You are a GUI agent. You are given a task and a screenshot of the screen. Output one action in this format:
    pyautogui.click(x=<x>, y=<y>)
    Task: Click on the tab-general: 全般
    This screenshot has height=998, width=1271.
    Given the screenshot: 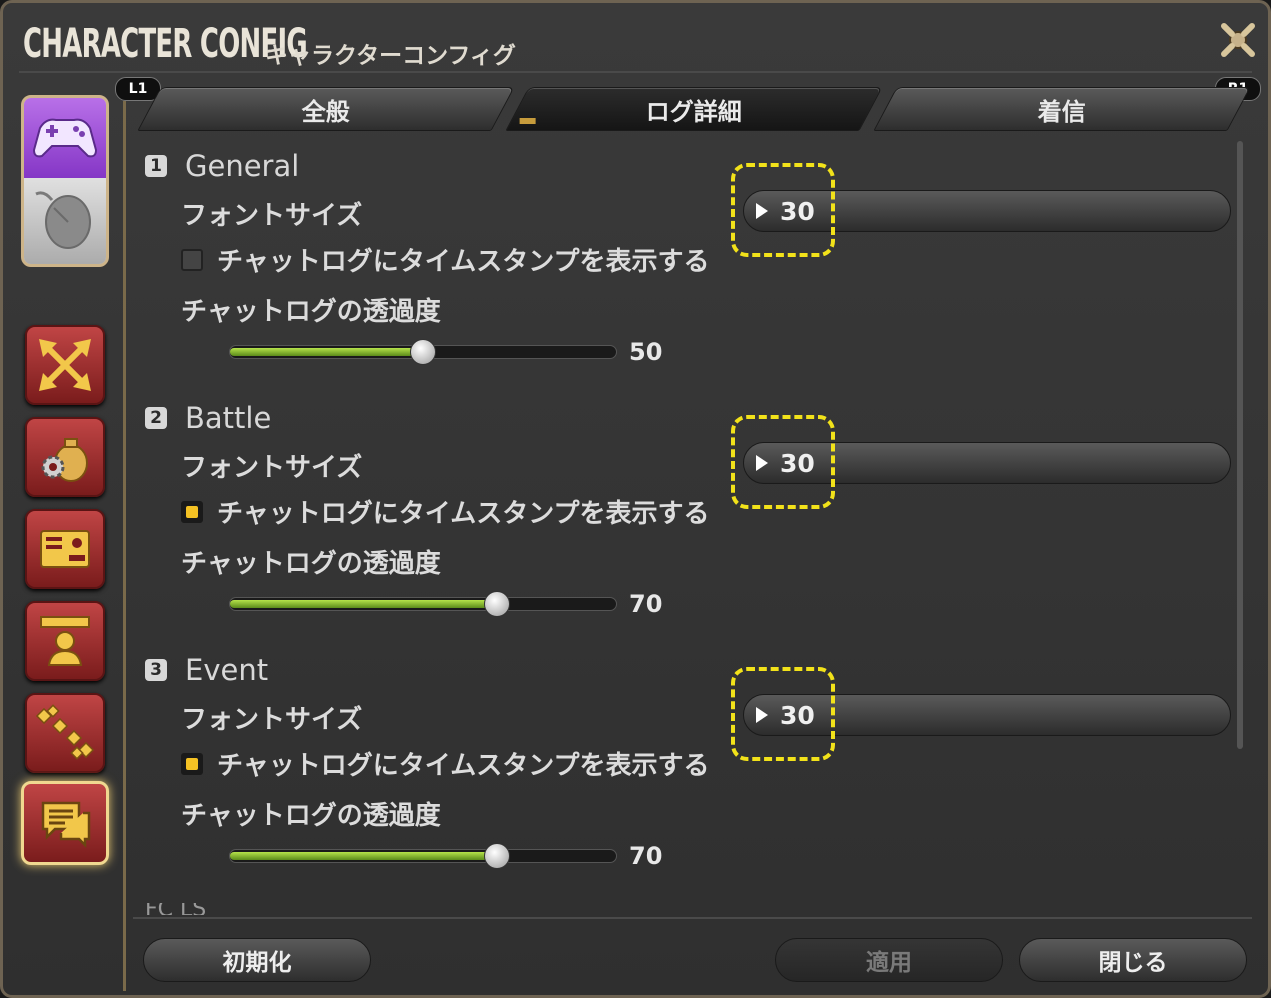 What is the action you would take?
    pyautogui.click(x=326, y=109)
    